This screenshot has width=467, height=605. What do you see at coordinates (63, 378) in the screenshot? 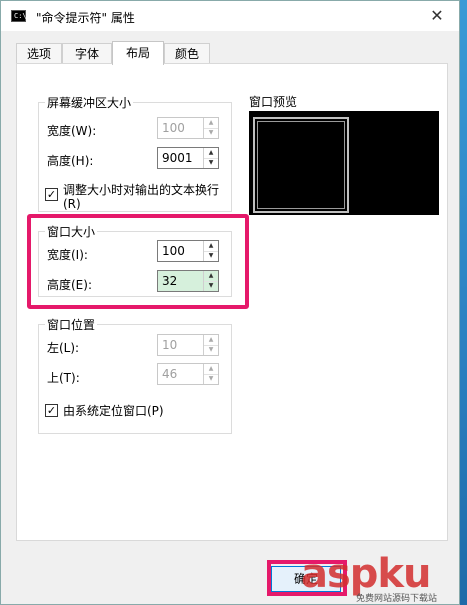
I see `window-top-label: 上(T):` at bounding box center [63, 378].